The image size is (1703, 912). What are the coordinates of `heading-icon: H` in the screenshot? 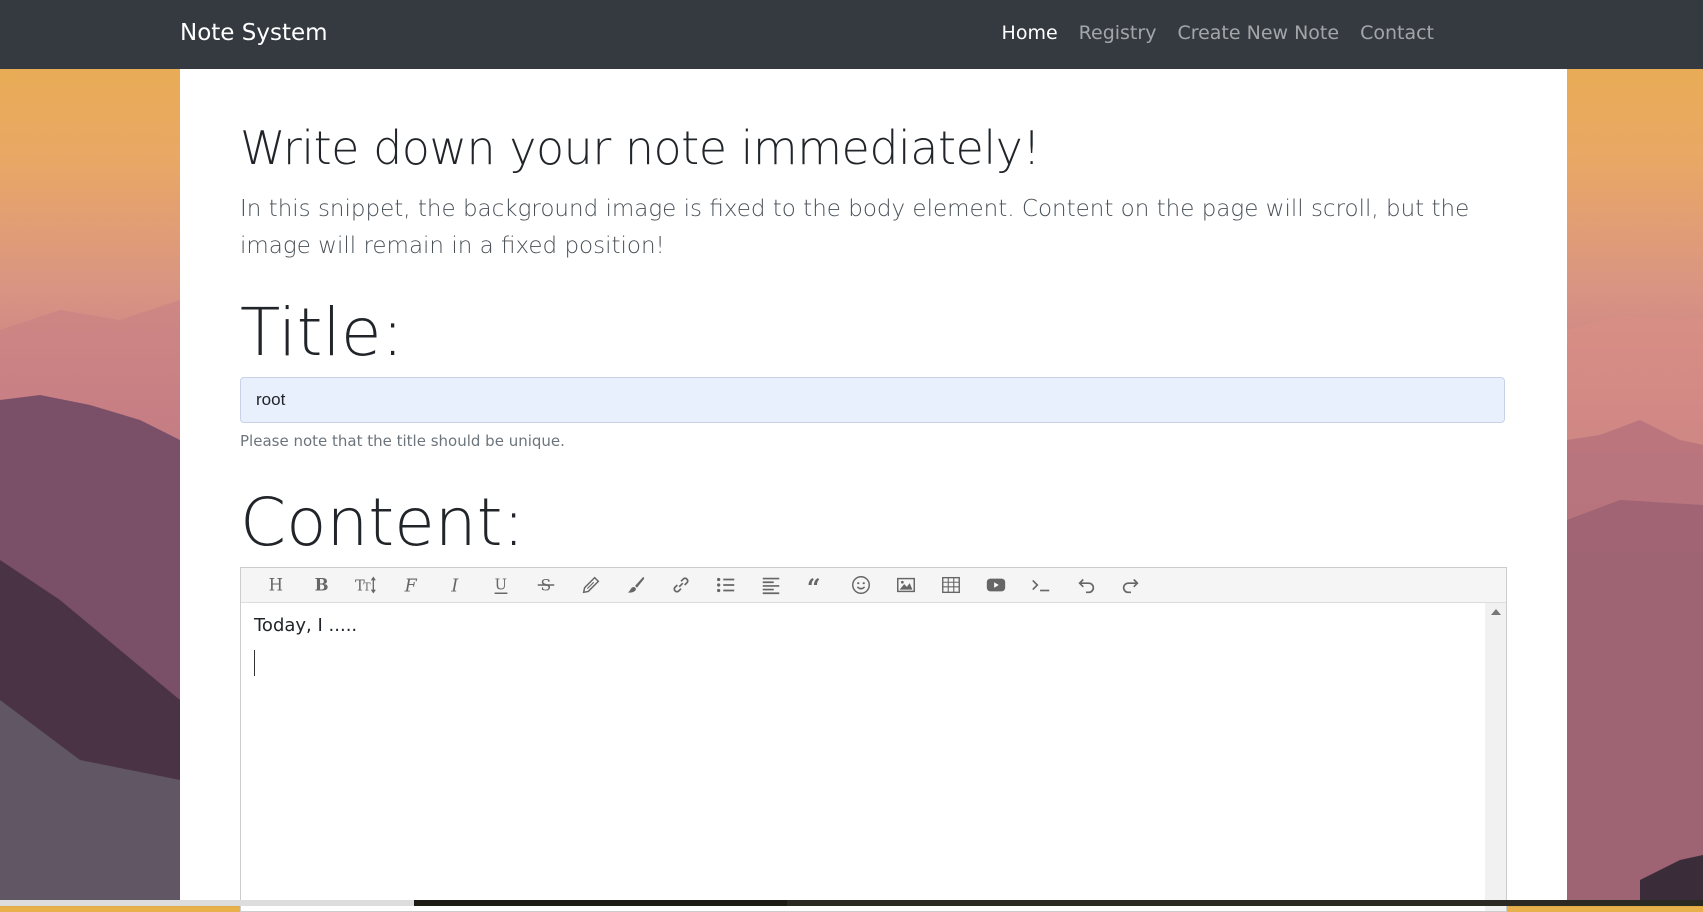 It's located at (275, 585).